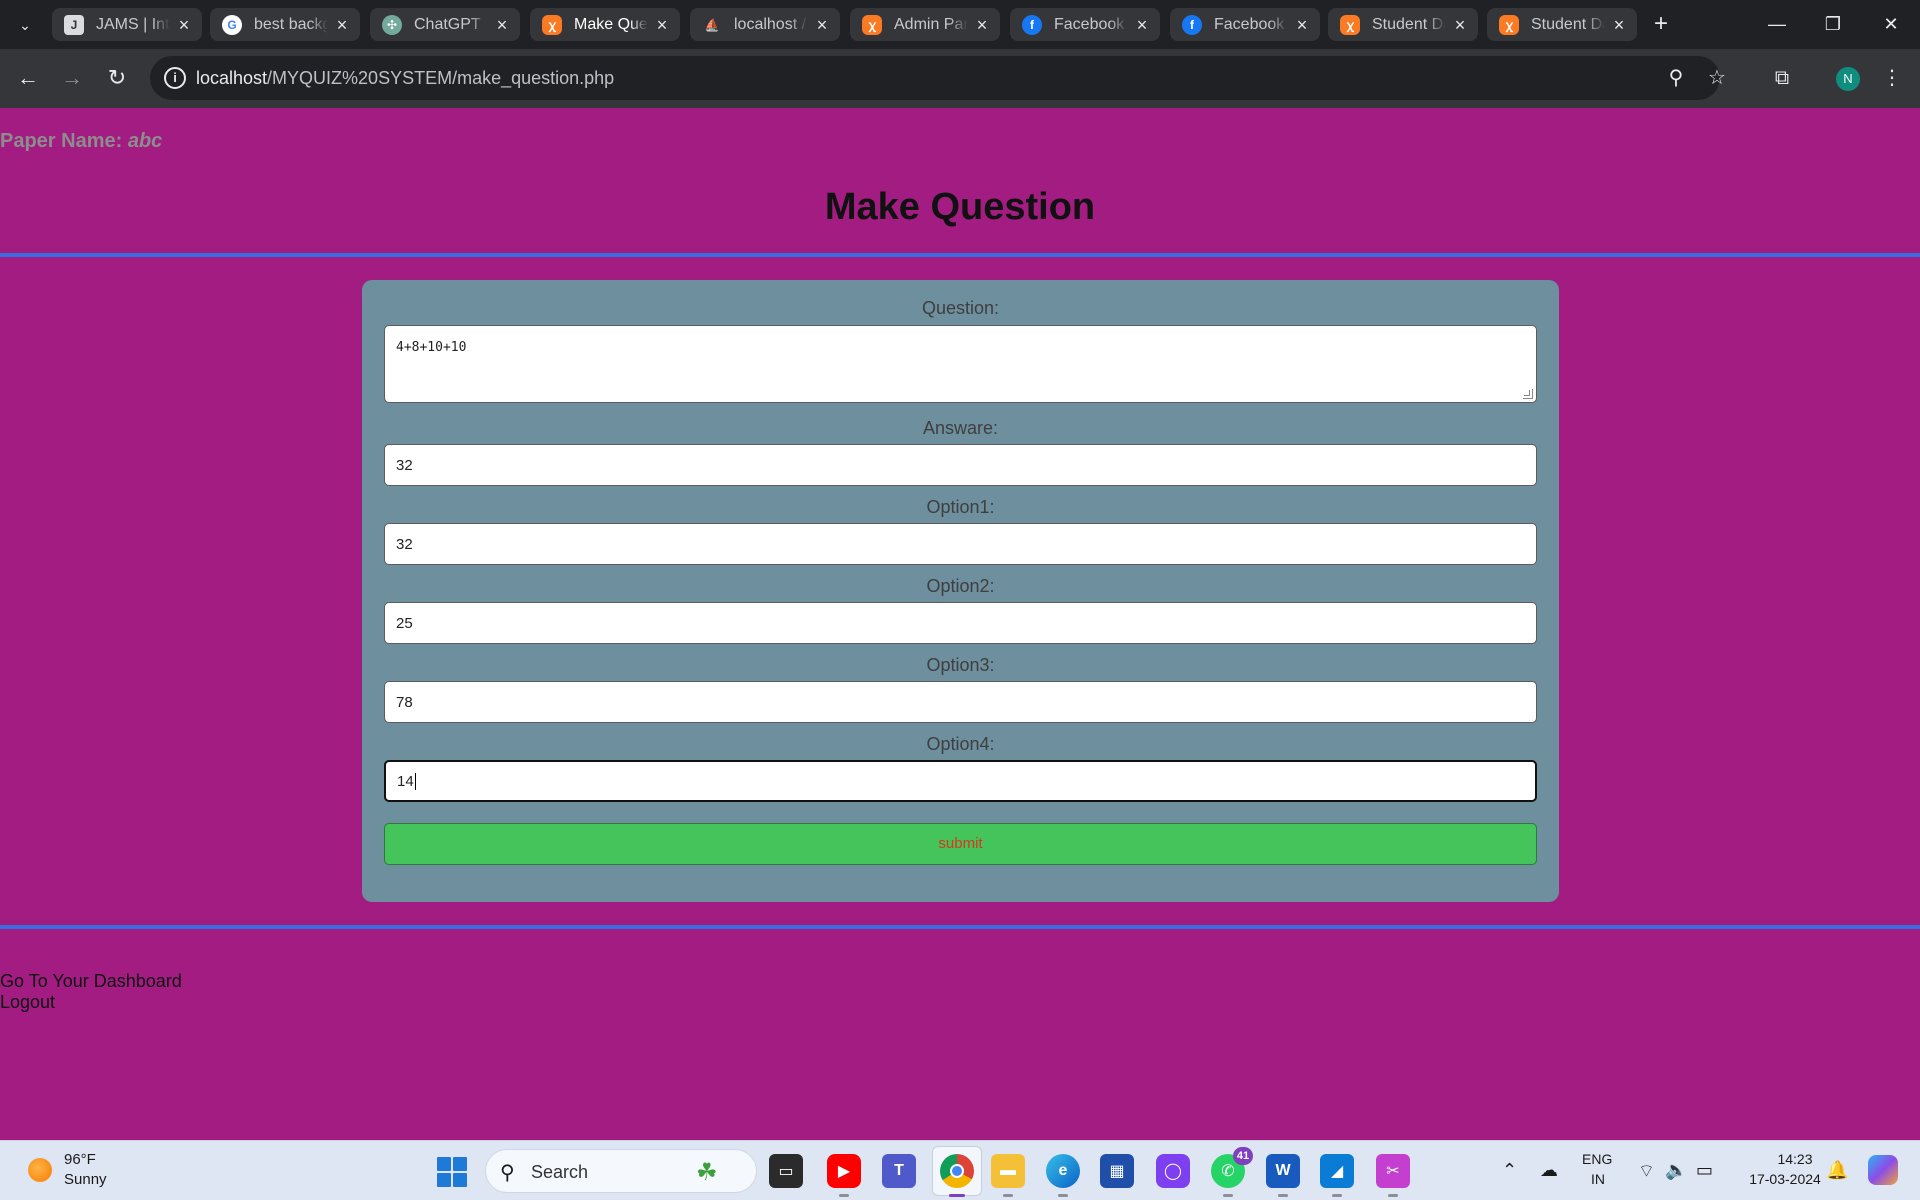 This screenshot has height=1200, width=1920. What do you see at coordinates (1008, 1175) in the screenshot?
I see `file-explorer-icon: ▬` at bounding box center [1008, 1175].